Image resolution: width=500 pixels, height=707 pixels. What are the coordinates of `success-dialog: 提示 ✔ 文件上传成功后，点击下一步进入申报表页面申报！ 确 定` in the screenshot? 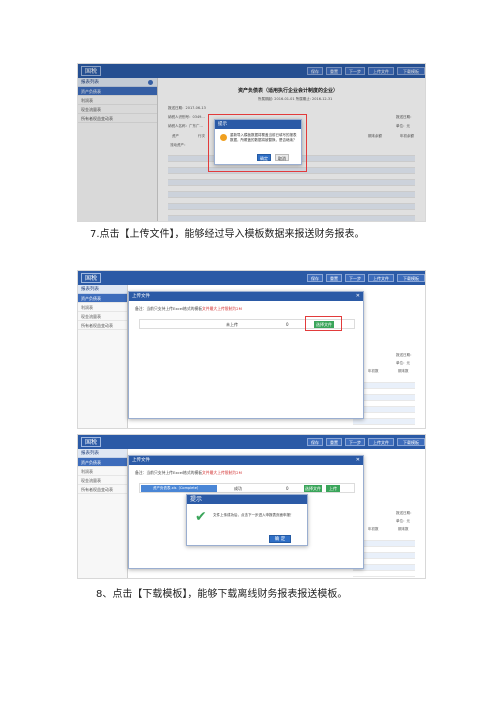 It's located at (247, 520).